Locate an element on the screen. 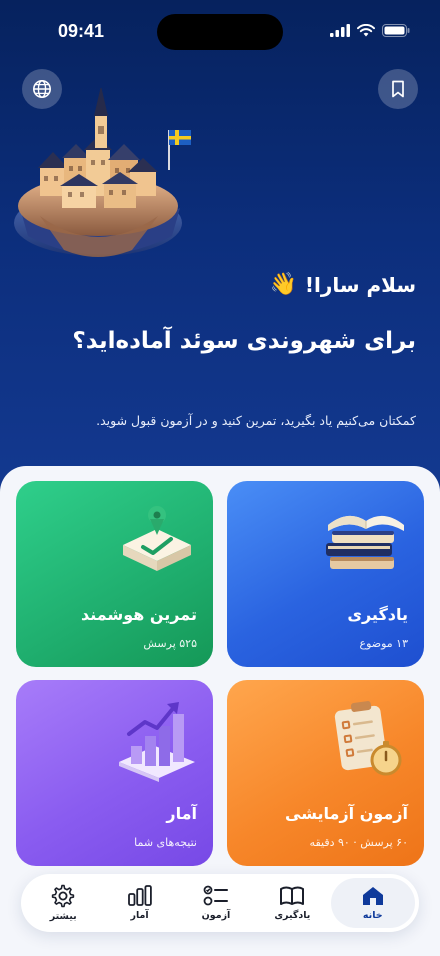  tab-exam-label: آزمون is located at coordinates (216, 915).